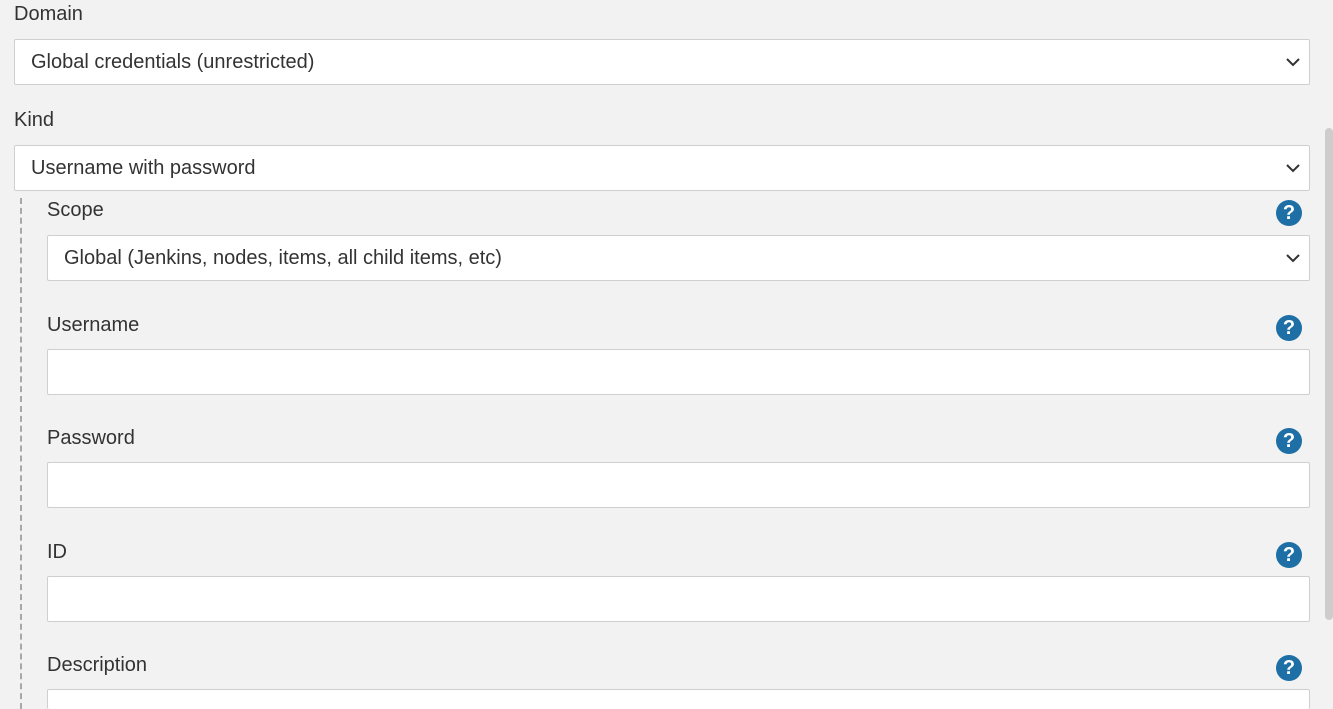  What do you see at coordinates (662, 62) in the screenshot?
I see `domain-select: Global credentials (unrestricted)` at bounding box center [662, 62].